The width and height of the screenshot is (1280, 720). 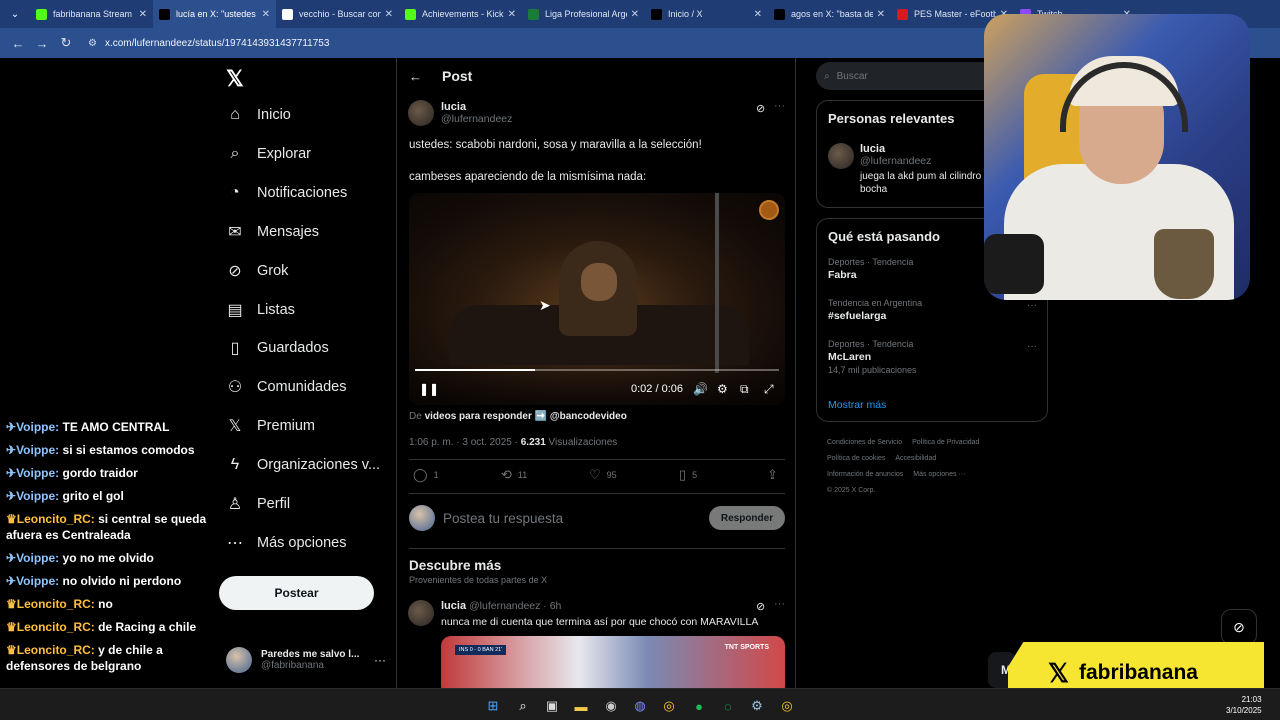 I want to click on browser-tab: agos en X: "basta de ✕, so click(x=829, y=14).